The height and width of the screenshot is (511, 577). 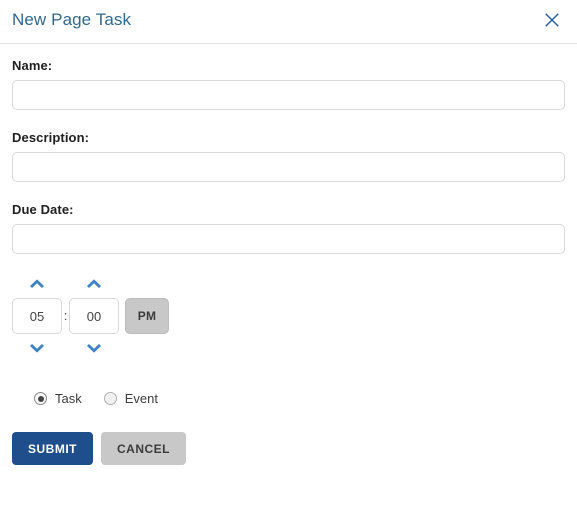 What do you see at coordinates (143, 448) in the screenshot?
I see `cancel-button: CANCEL` at bounding box center [143, 448].